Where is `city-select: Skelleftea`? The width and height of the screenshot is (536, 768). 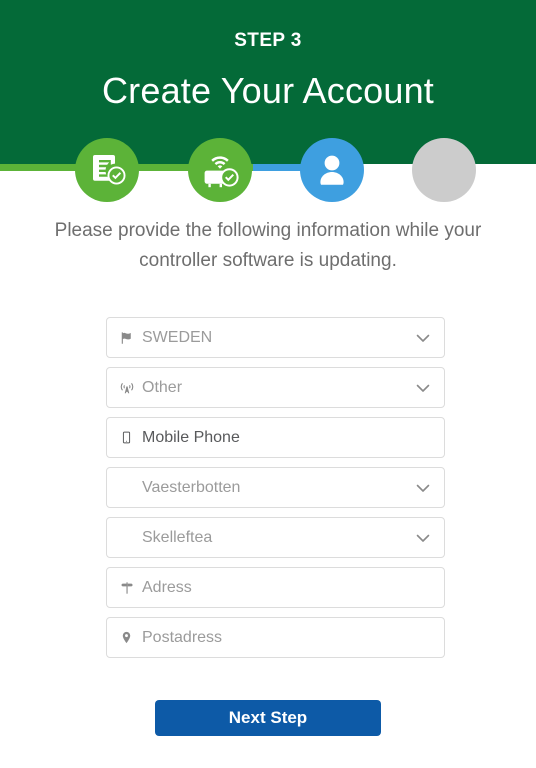 city-select: Skelleftea is located at coordinates (275, 537).